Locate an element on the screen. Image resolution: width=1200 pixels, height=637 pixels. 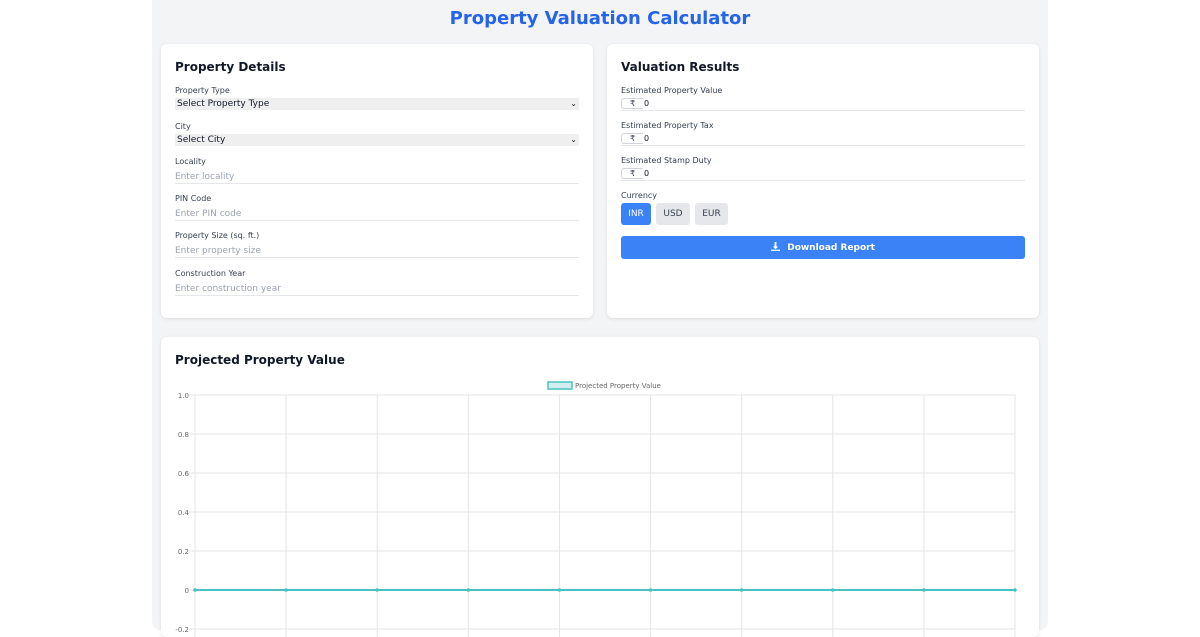
property-type-select: Select Property Type ⌄ is located at coordinates (377, 104).